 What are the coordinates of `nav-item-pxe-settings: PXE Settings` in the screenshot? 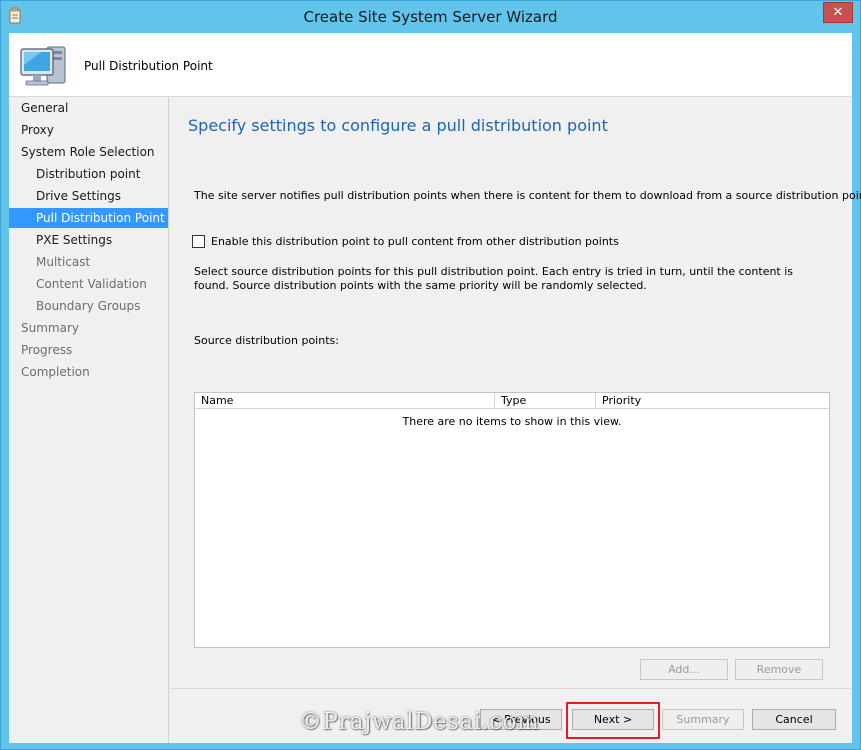 It's located at (88, 240).